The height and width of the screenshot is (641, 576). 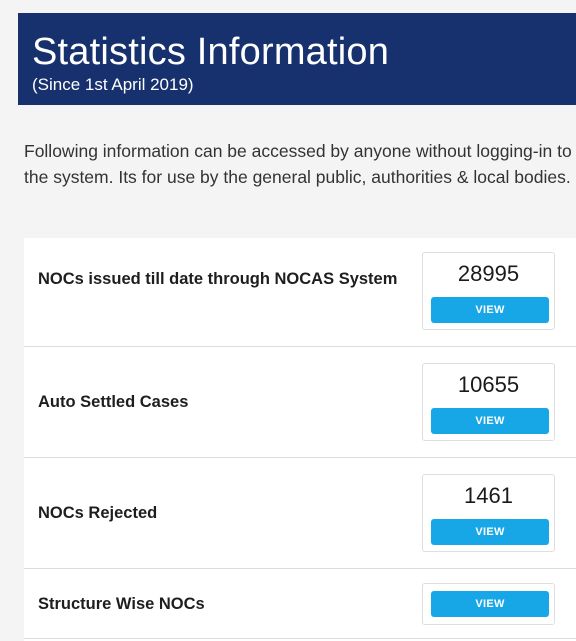 I want to click on stat-count-box-nocs-issued: 28995 VIEW, so click(x=488, y=291).